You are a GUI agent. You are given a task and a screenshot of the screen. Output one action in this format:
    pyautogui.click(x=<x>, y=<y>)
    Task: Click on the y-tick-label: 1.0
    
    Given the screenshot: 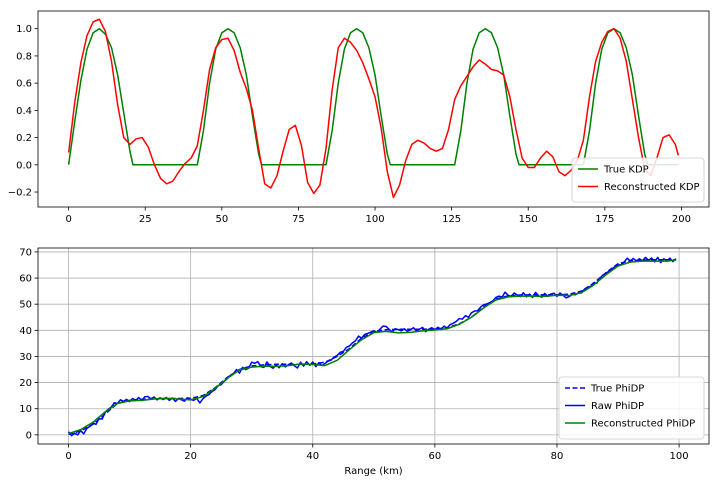 What is the action you would take?
    pyautogui.click(x=24, y=29)
    